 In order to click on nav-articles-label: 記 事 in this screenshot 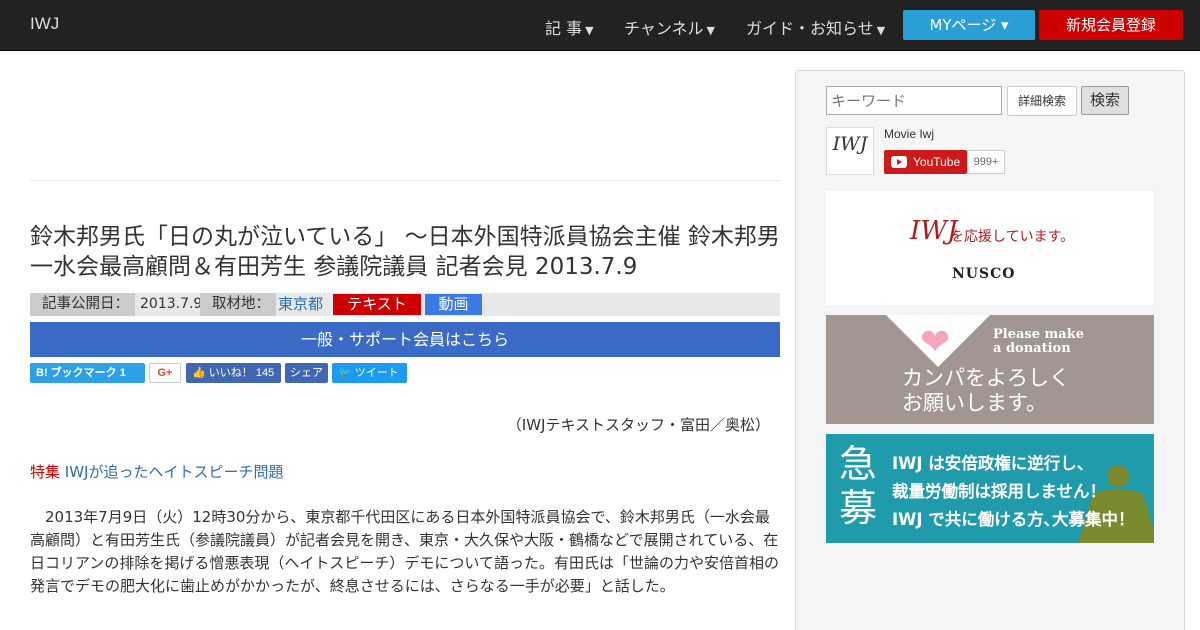, I will do `click(564, 28)`.